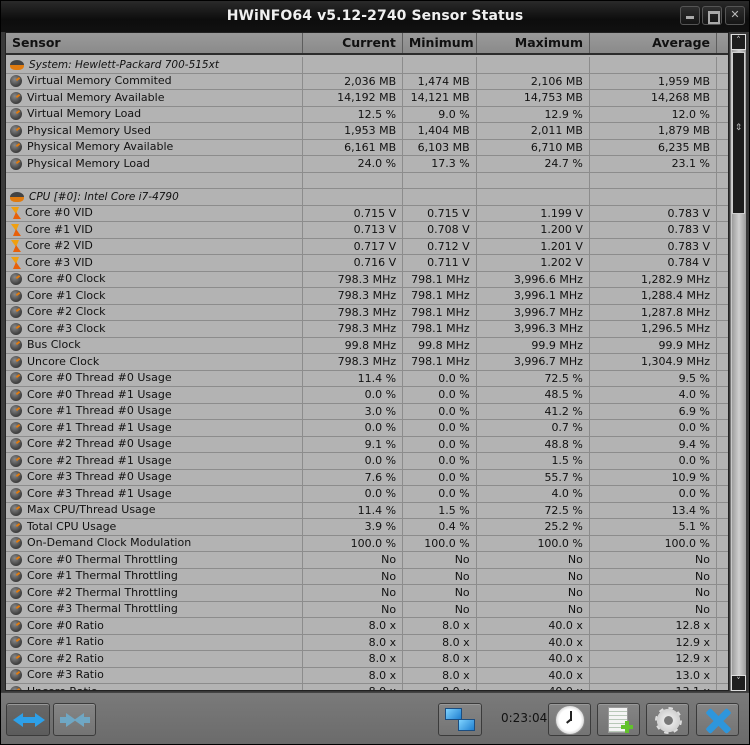  I want to click on maximum-value: 24.7 %, so click(533, 164).